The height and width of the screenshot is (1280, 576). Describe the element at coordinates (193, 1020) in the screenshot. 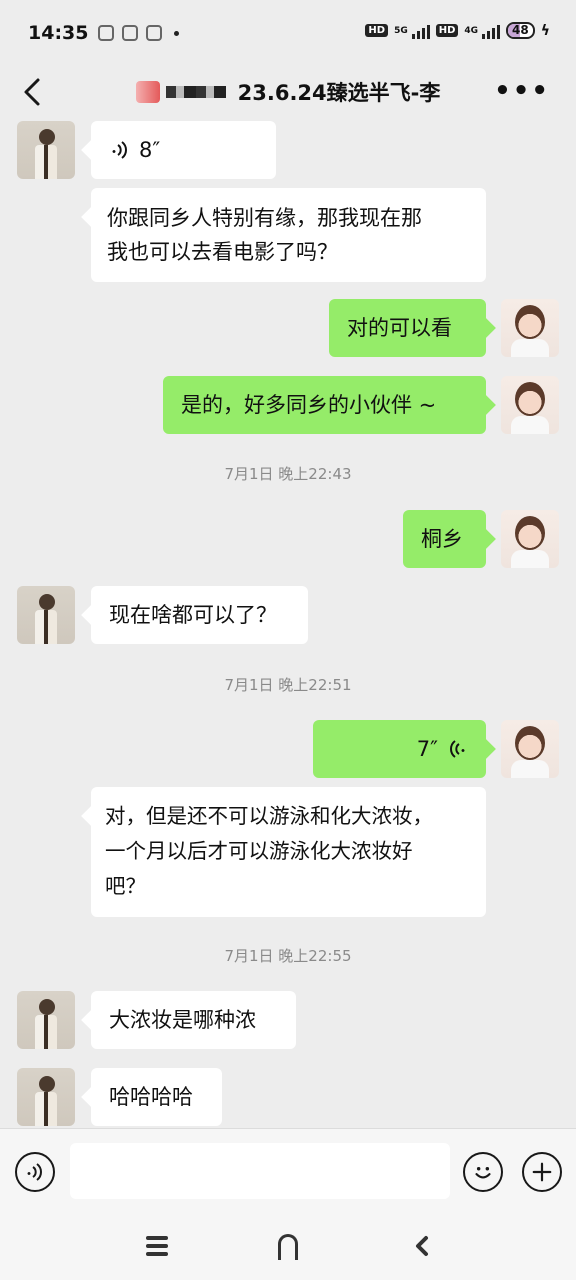

I see `text-message: 大浓妆是哪种浓` at that location.